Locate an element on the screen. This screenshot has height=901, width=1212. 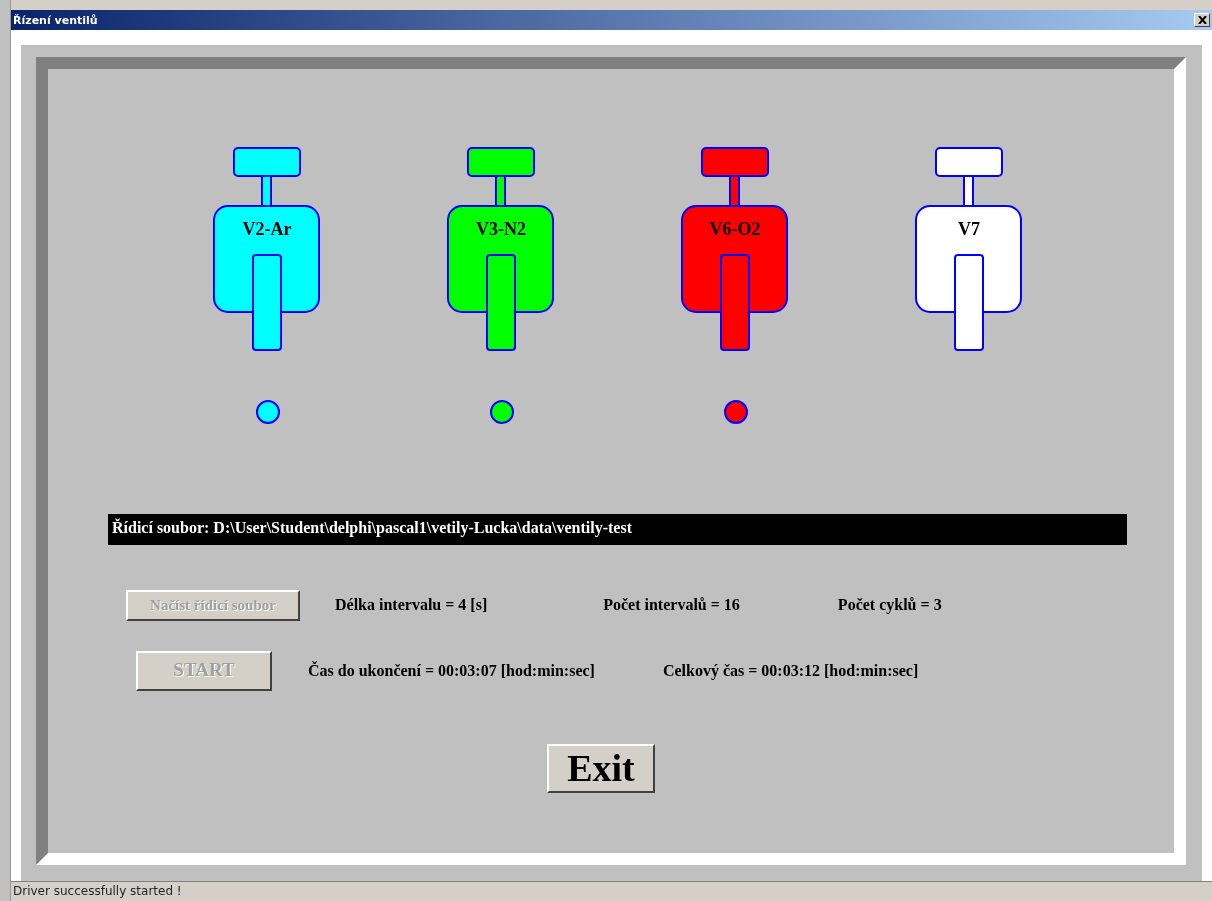
total-time: Celkový čas = 00:03:12 [hod:min:sec] is located at coordinates (790, 670).